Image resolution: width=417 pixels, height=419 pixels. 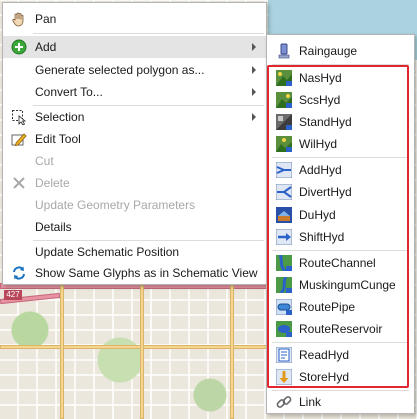 I want to click on menu-item-label: Selection, so click(x=60, y=117).